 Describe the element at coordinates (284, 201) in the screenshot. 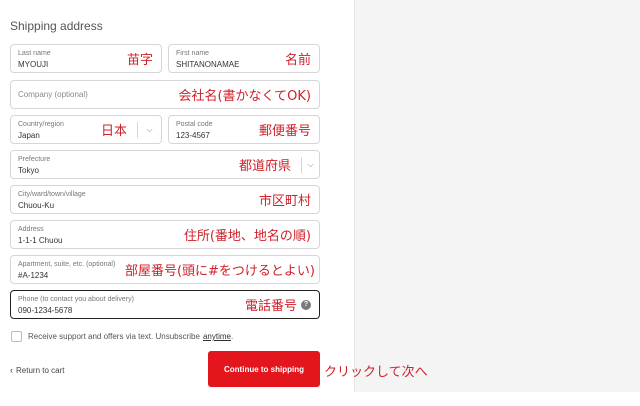

I see `city-annotation: 市区町村` at that location.